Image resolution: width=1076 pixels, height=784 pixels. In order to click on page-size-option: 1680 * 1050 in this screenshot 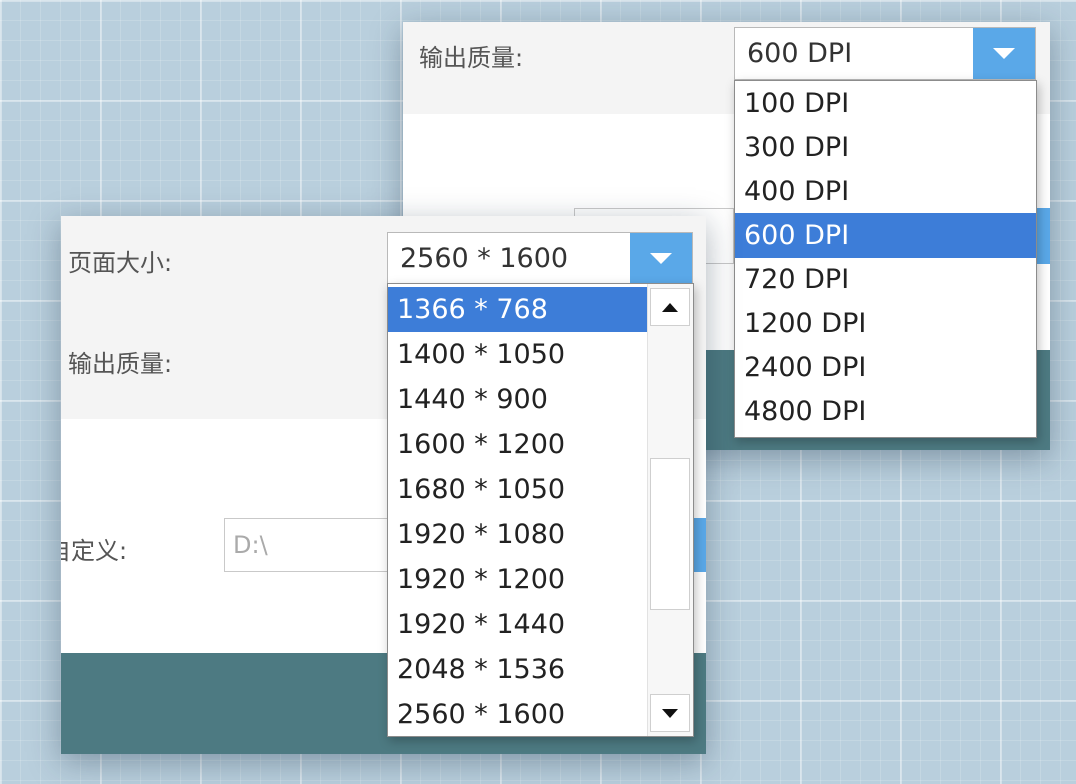, I will do `click(519, 489)`.